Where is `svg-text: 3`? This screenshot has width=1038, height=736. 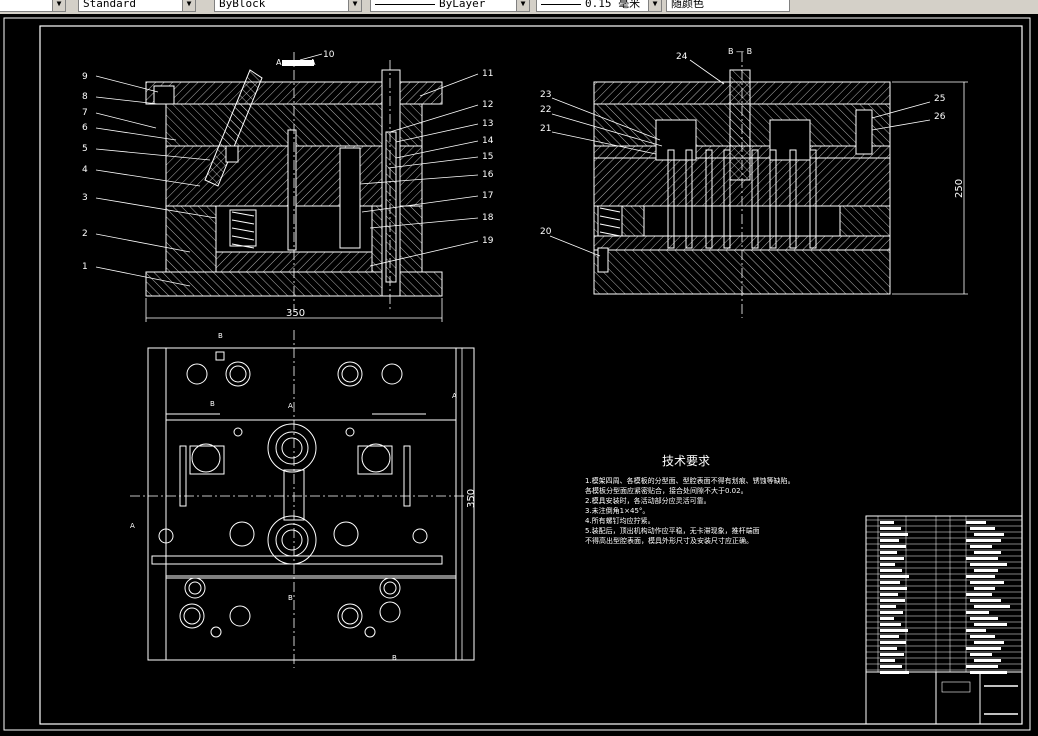 svg-text: 3 is located at coordinates (85, 198).